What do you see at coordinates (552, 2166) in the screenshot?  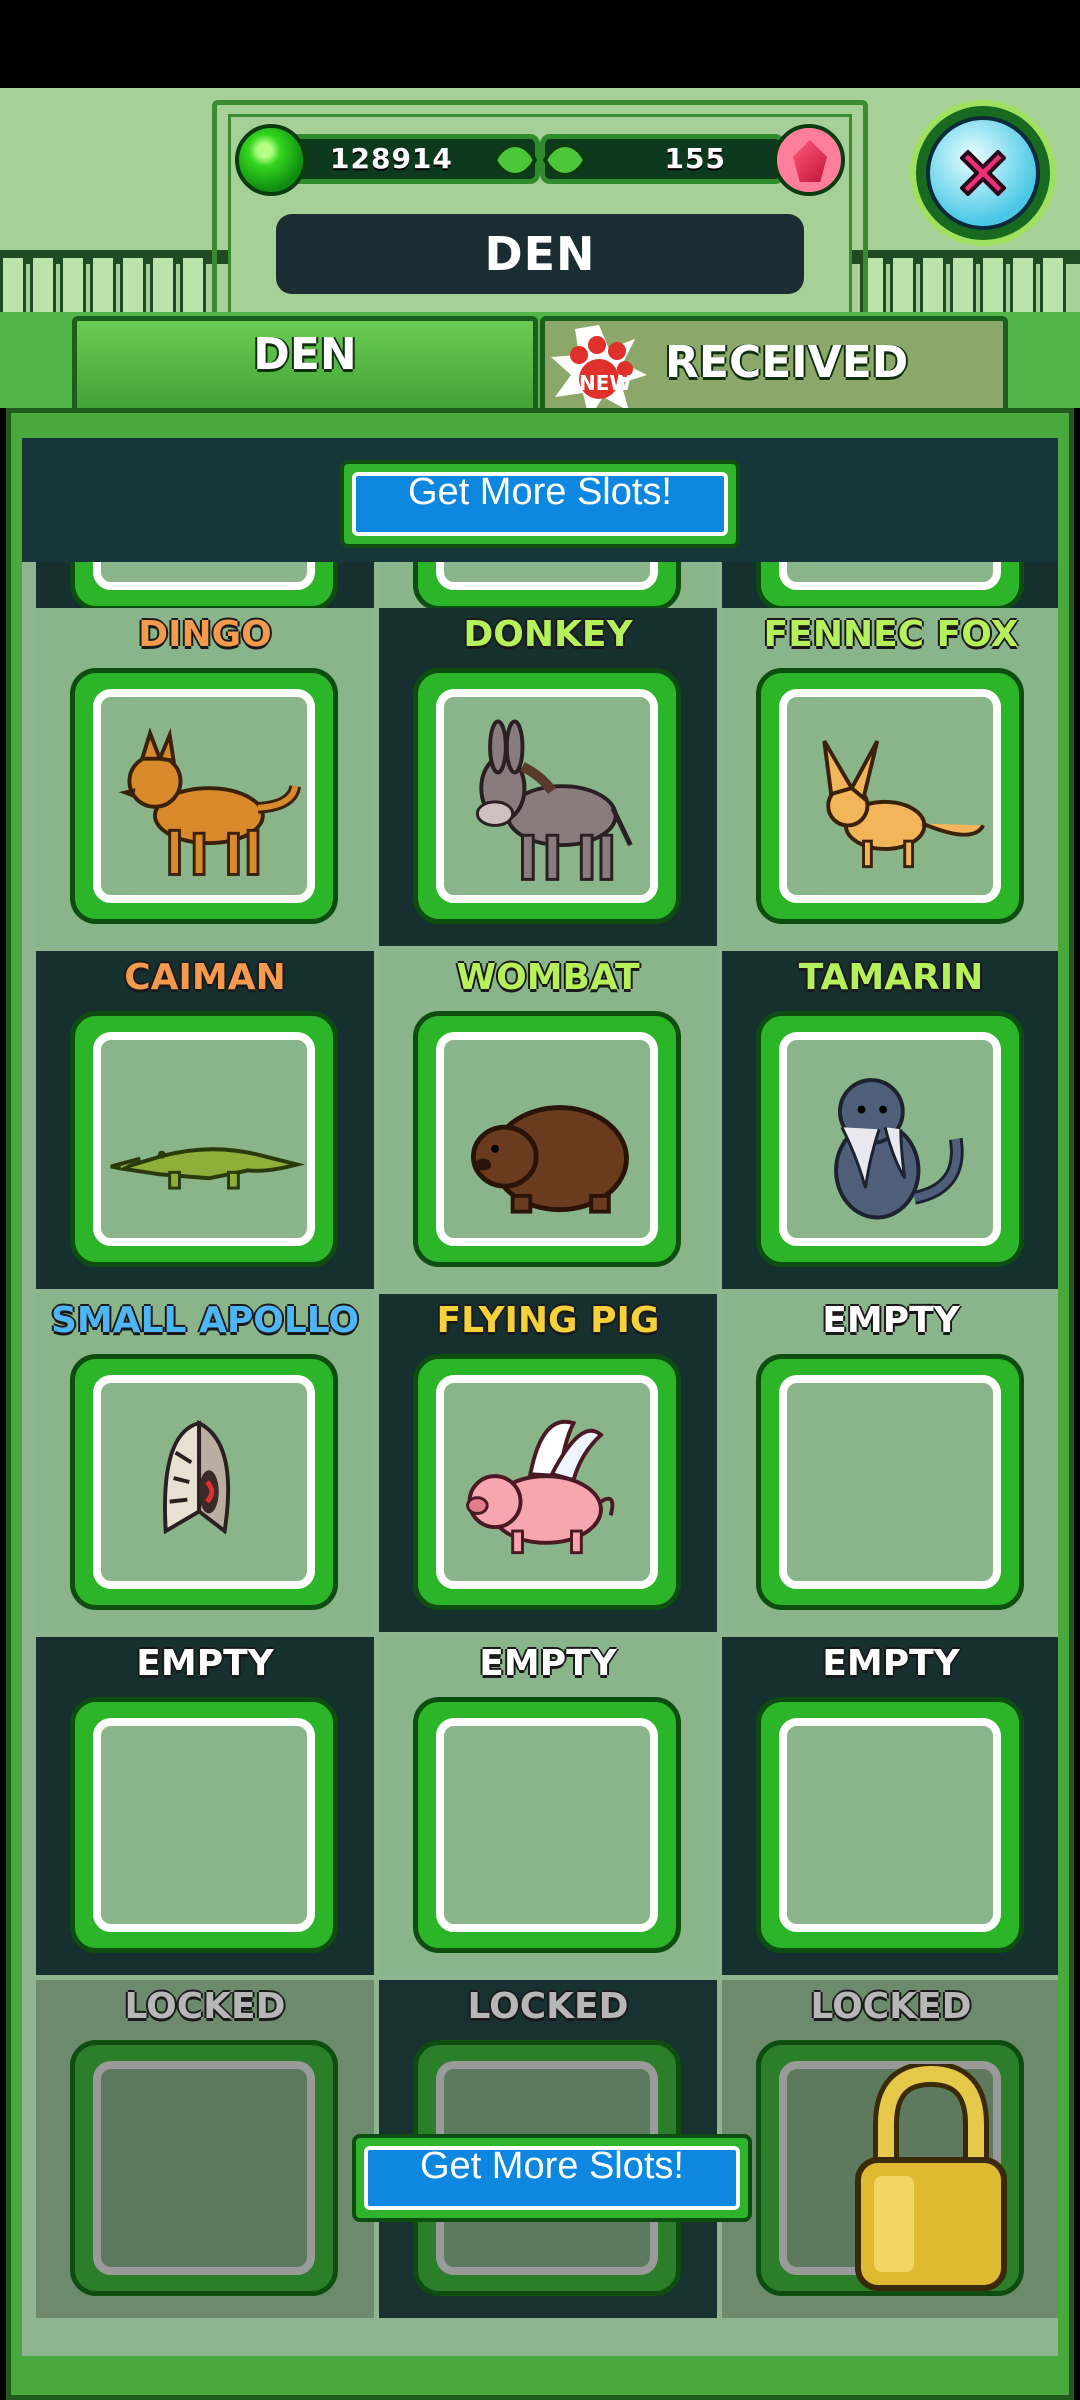 I see `get-more-slots-bottom-label: Get More Slots!` at bounding box center [552, 2166].